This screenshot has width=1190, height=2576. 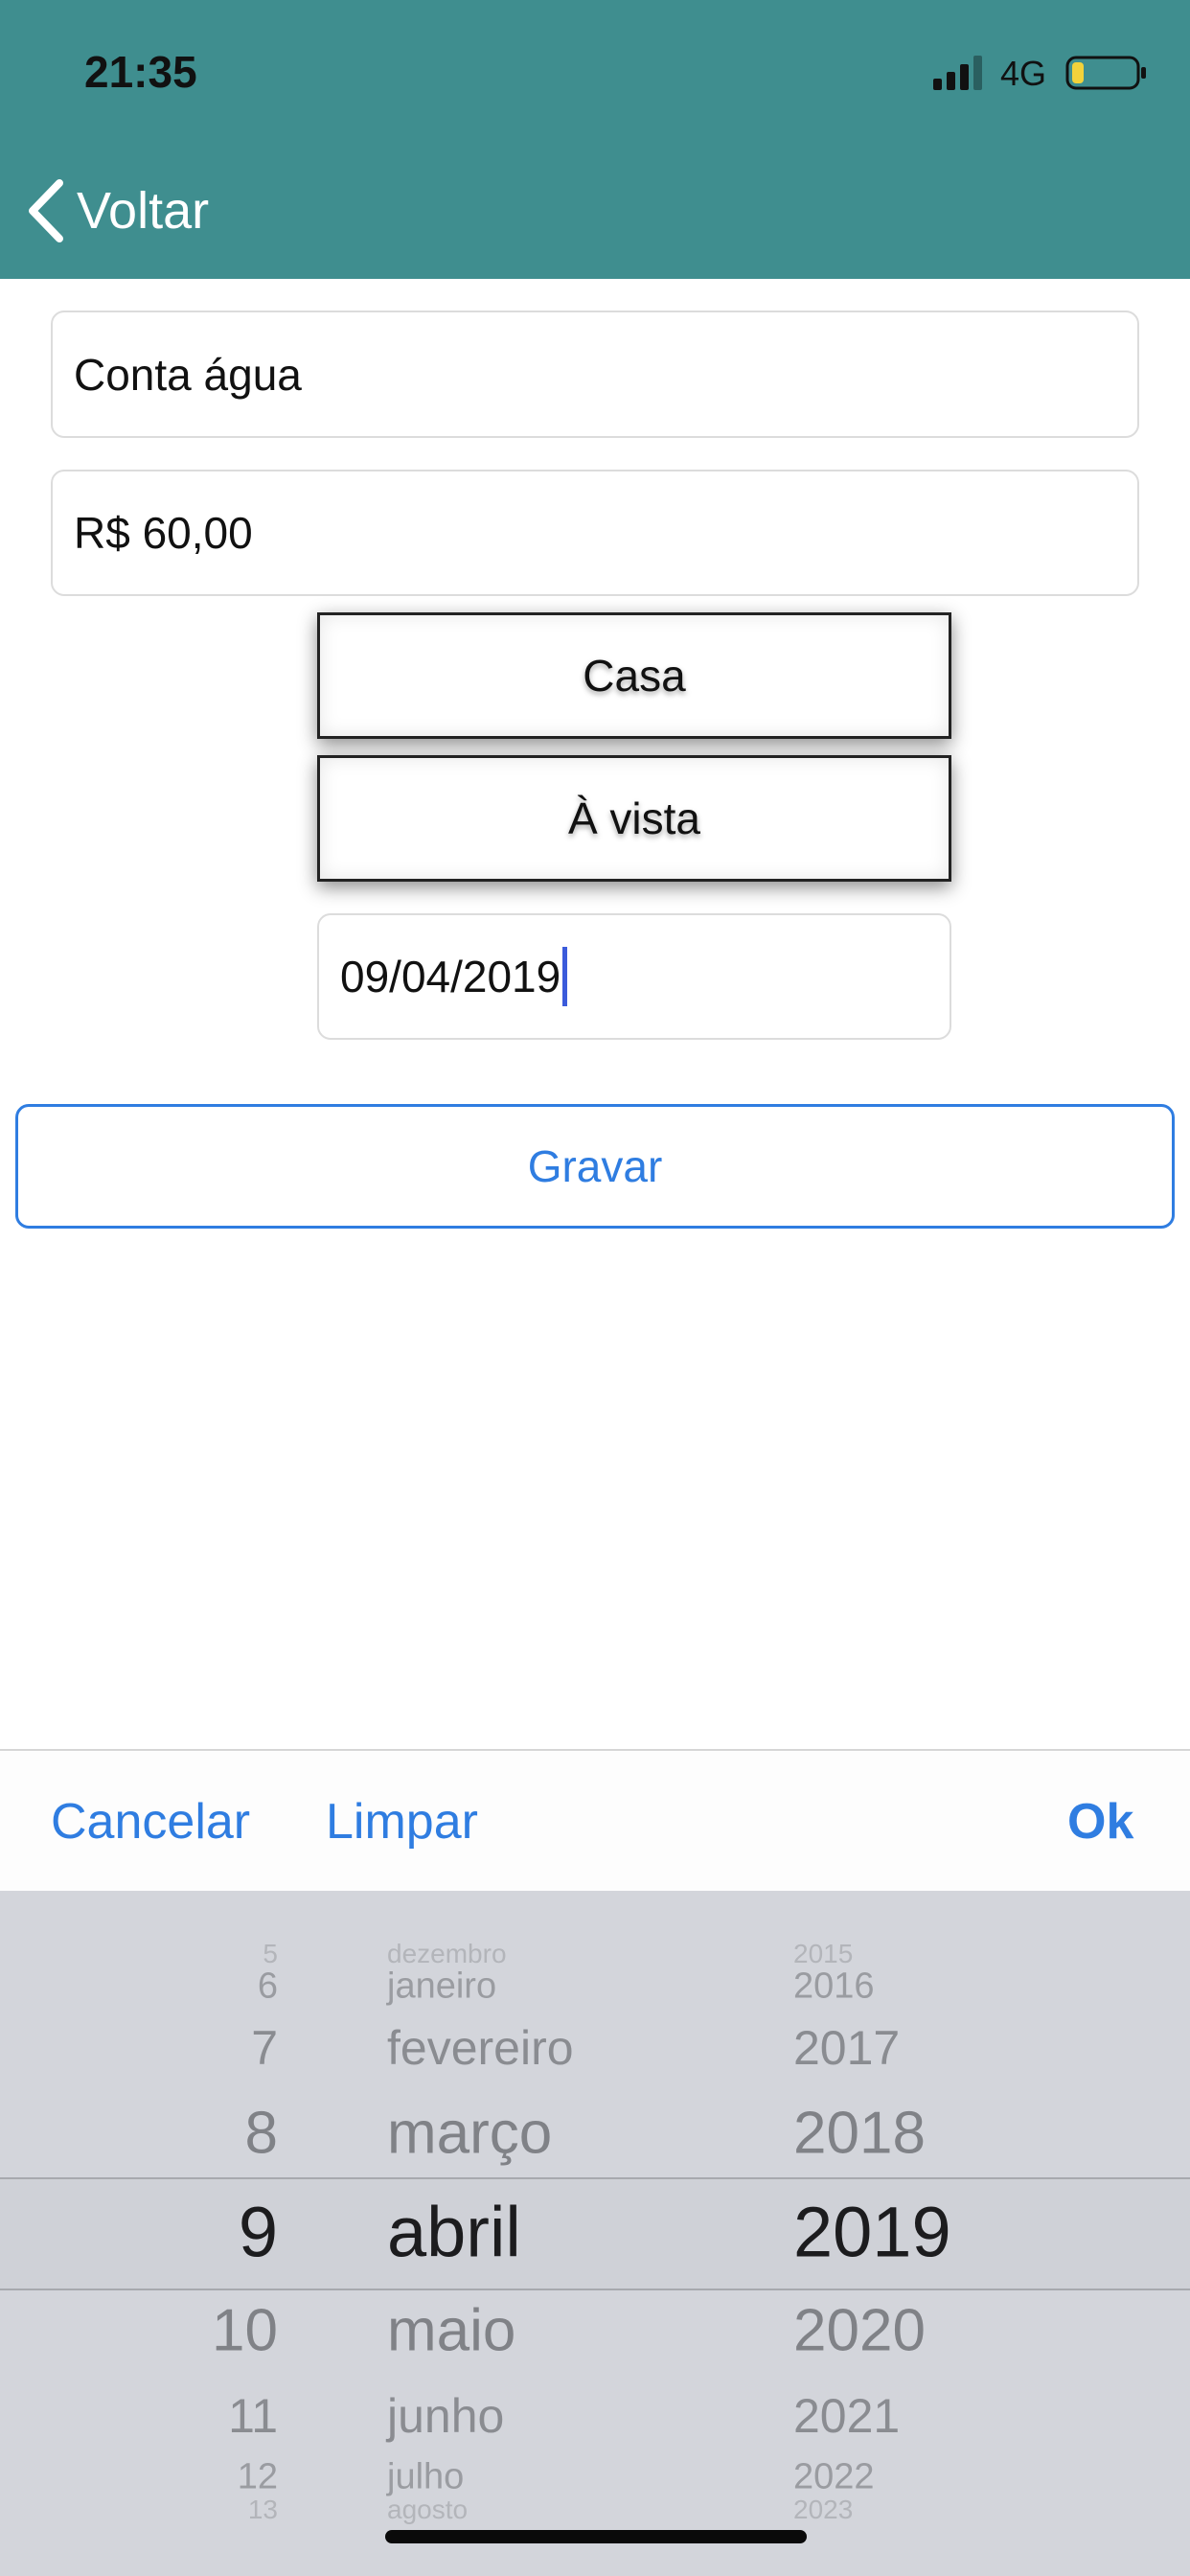 What do you see at coordinates (859, 2331) in the screenshot?
I see `picker-year-option: 2020` at bounding box center [859, 2331].